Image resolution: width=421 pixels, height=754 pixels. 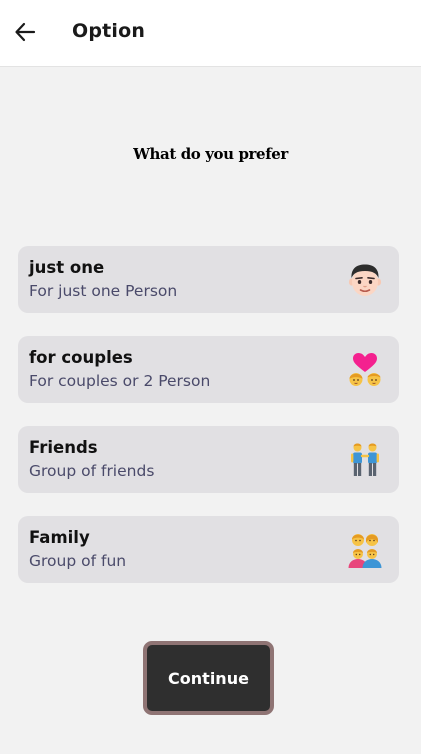 I want to click on back-arrow-icon, so click(x=25, y=32).